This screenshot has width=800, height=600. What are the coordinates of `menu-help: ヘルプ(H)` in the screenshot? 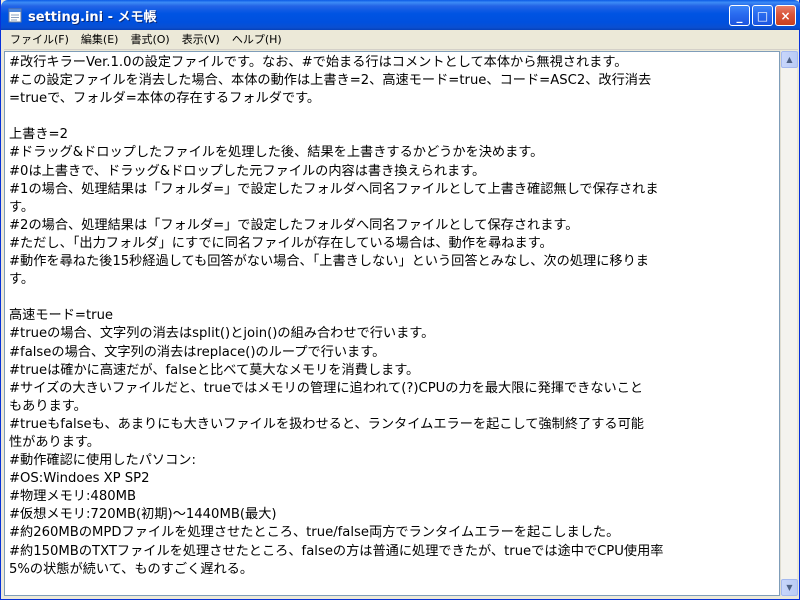 It's located at (257, 40).